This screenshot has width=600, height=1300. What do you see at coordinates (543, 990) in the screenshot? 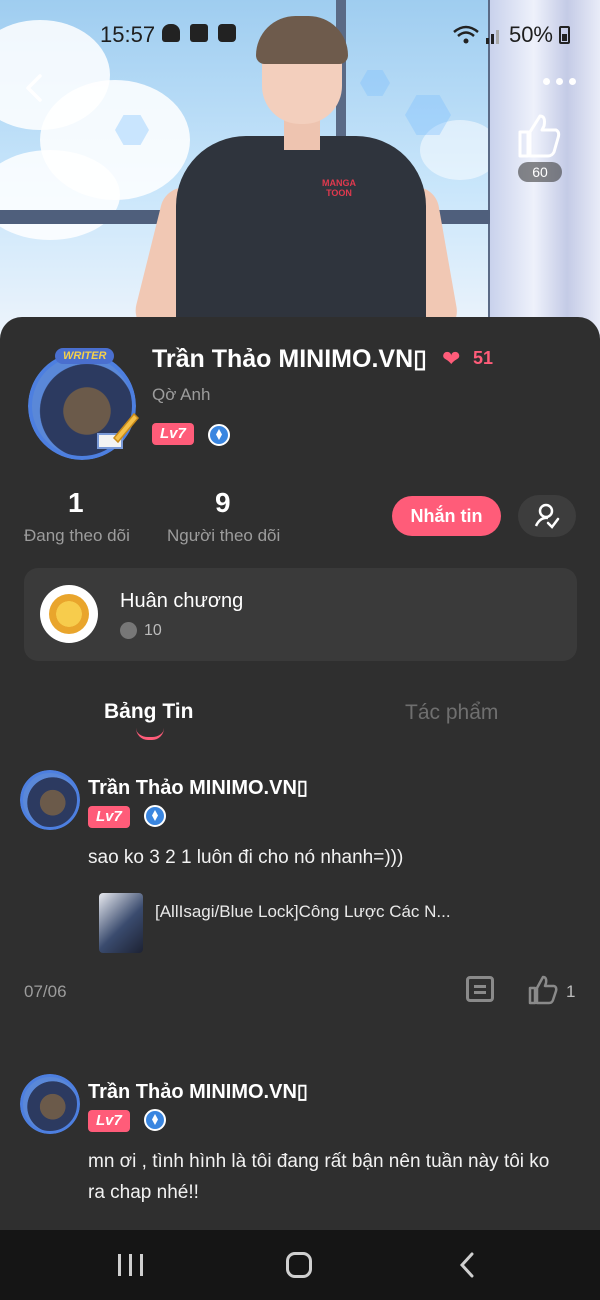
I see `like-icon` at bounding box center [543, 990].